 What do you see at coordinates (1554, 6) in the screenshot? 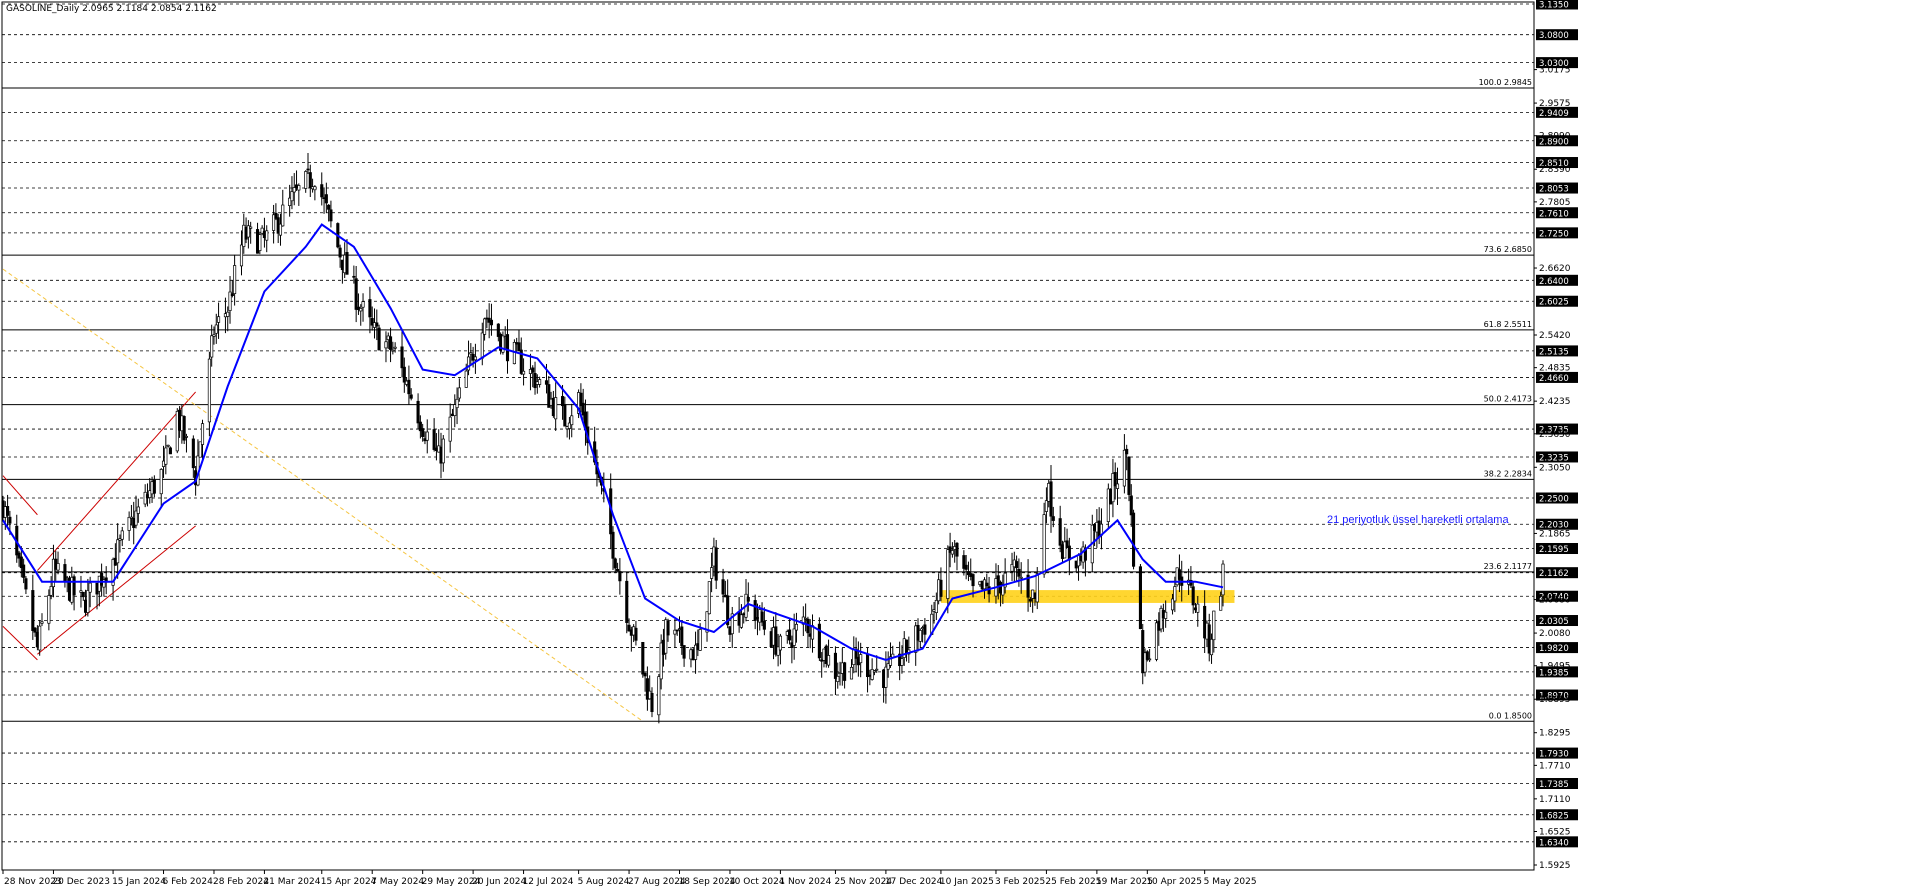
I see `price-label: 3.1350` at bounding box center [1554, 6].